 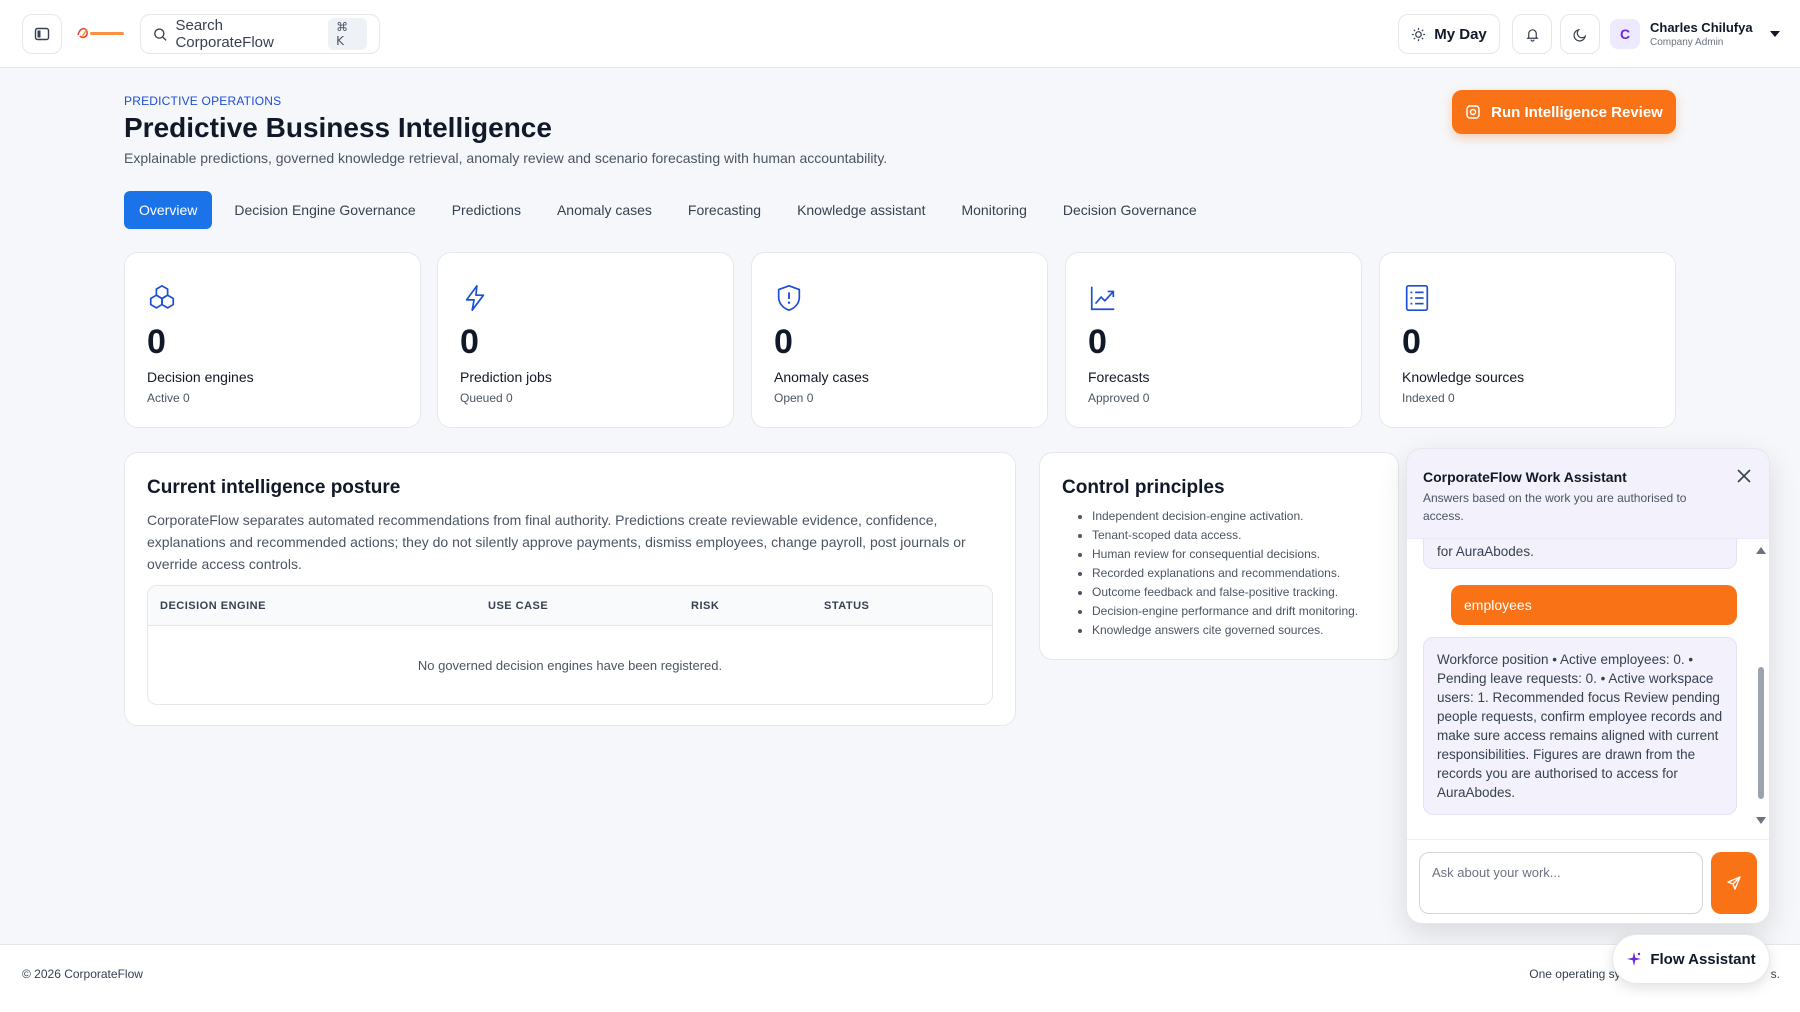 I want to click on kpi-card-forecasts: 0 Forecasts Approved 0, so click(x=1213, y=340).